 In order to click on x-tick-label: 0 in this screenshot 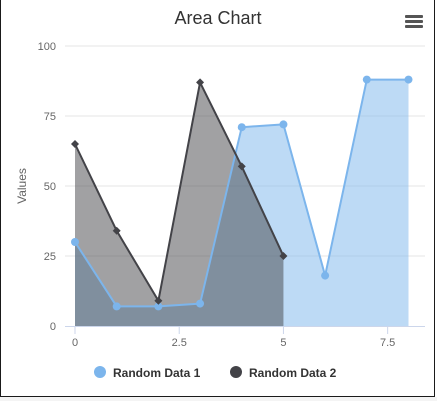, I will do `click(75, 343)`.